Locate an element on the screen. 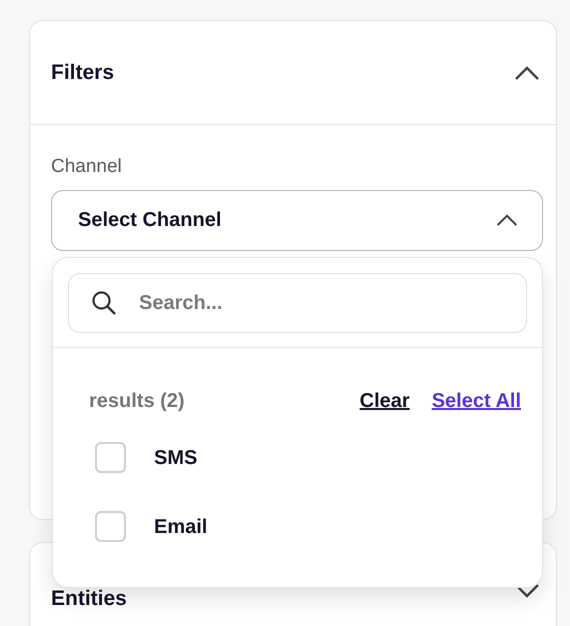 The image size is (570, 626). select-all-link: Select All is located at coordinates (476, 401).